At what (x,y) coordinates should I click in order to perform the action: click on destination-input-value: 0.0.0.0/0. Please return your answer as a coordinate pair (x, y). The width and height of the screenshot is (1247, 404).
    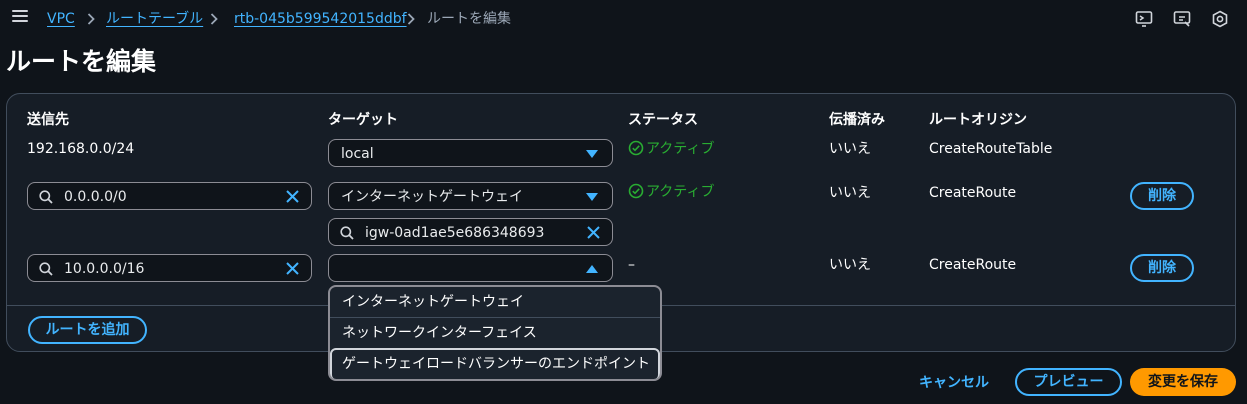
    Looking at the image, I should click on (95, 197).